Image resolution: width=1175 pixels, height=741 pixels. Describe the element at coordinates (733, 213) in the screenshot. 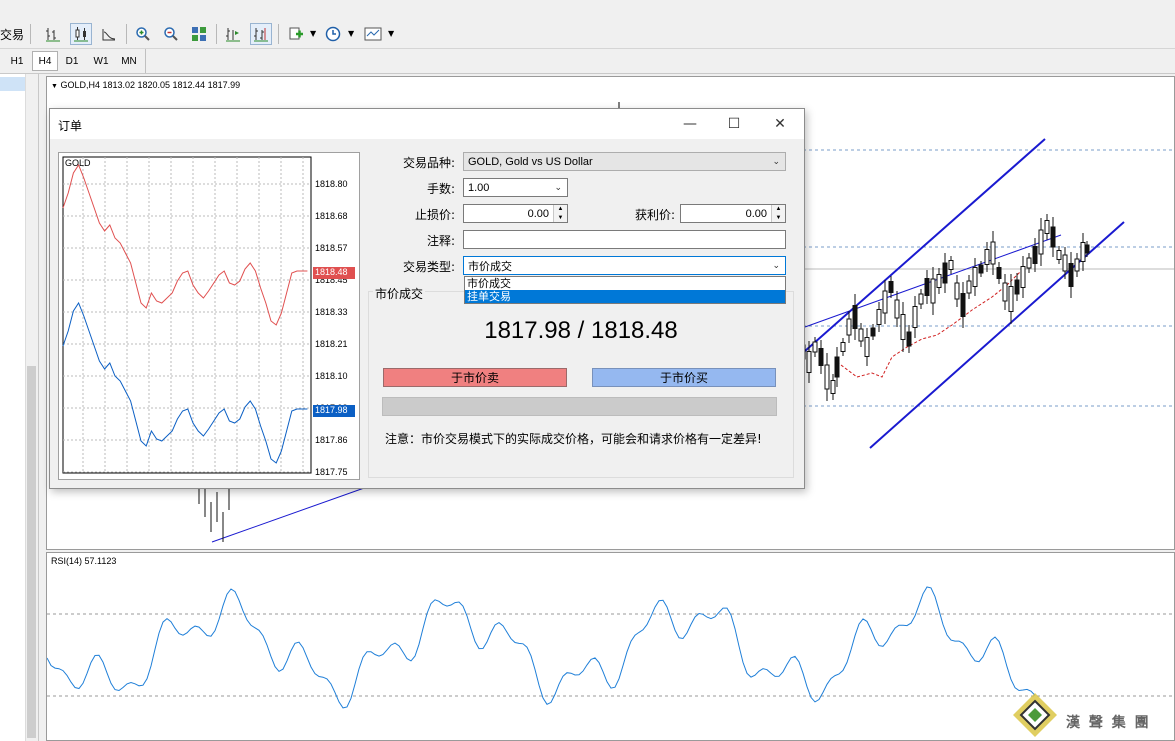

I see `take-profit-input: 0.00 ▲ ▼` at that location.